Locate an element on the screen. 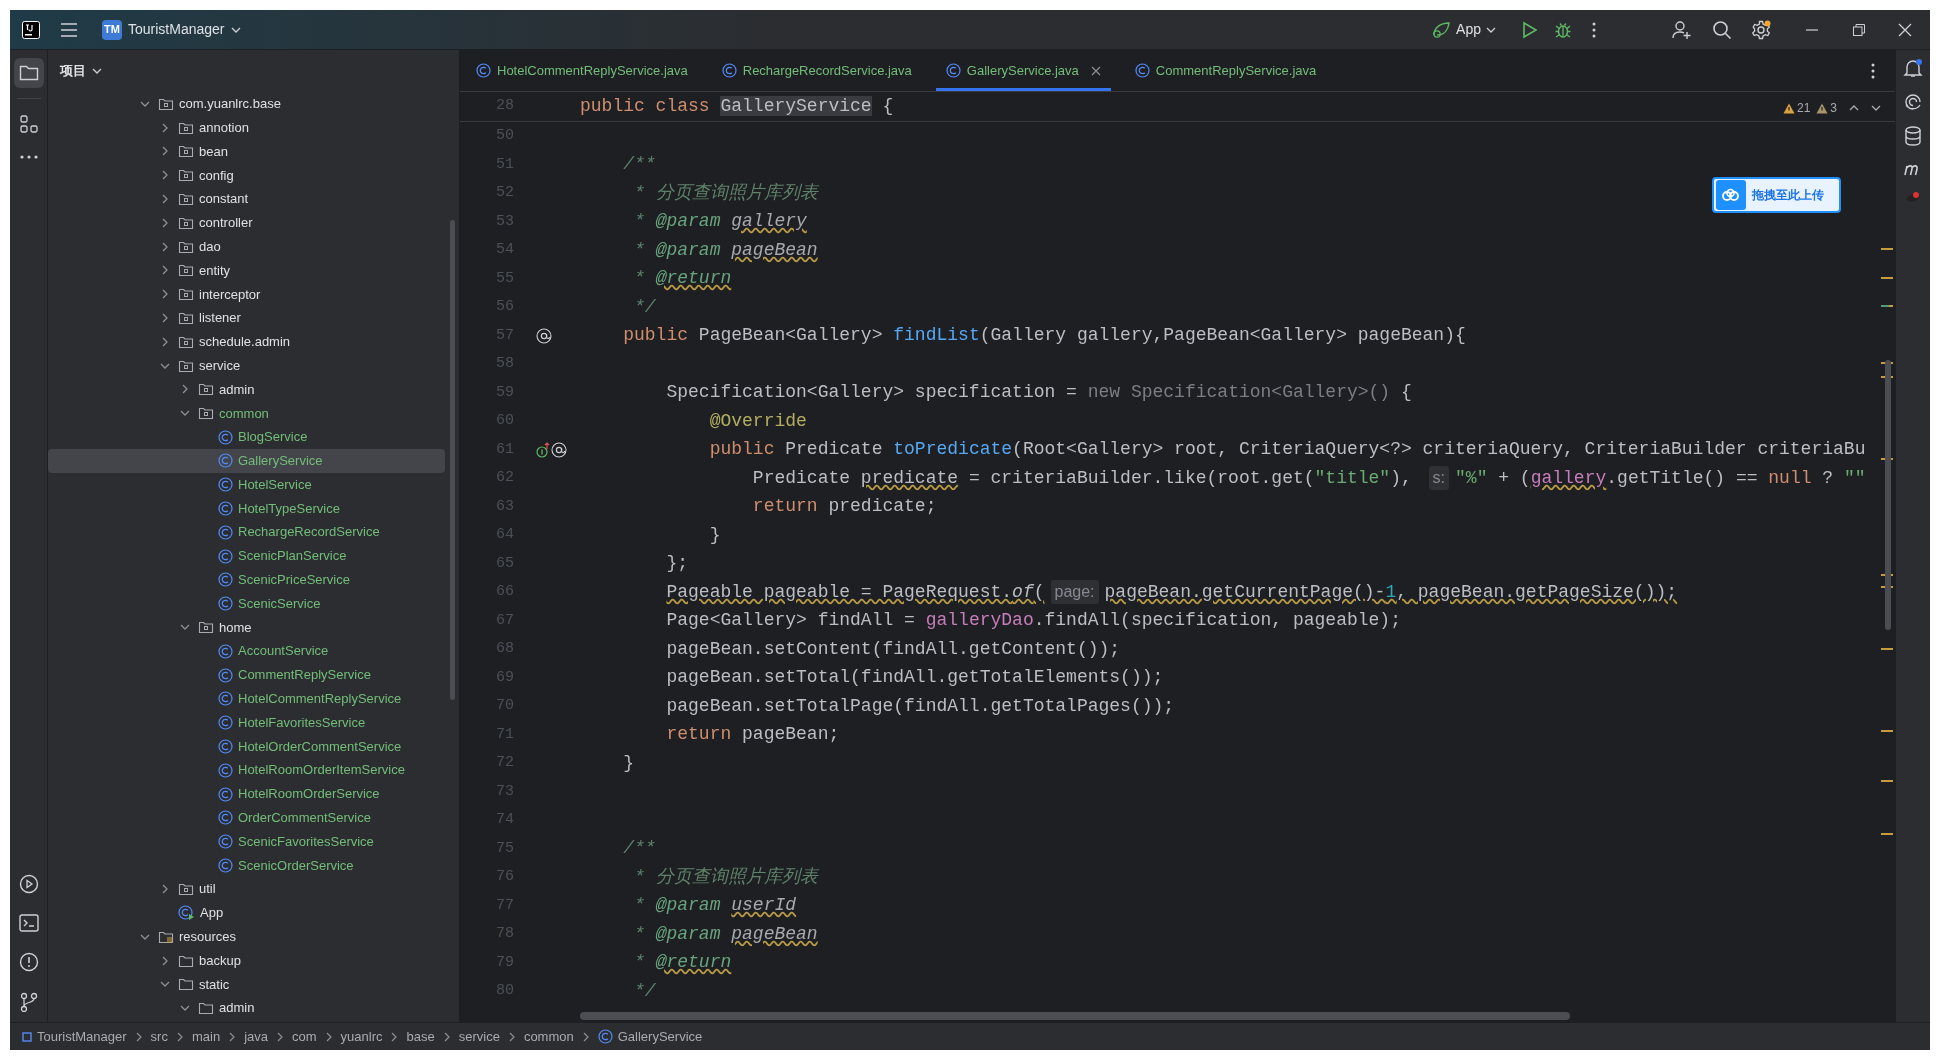 Image resolution: width=1941 pixels, height=1061 pixels. override-arrow-icon is located at coordinates (543, 449).